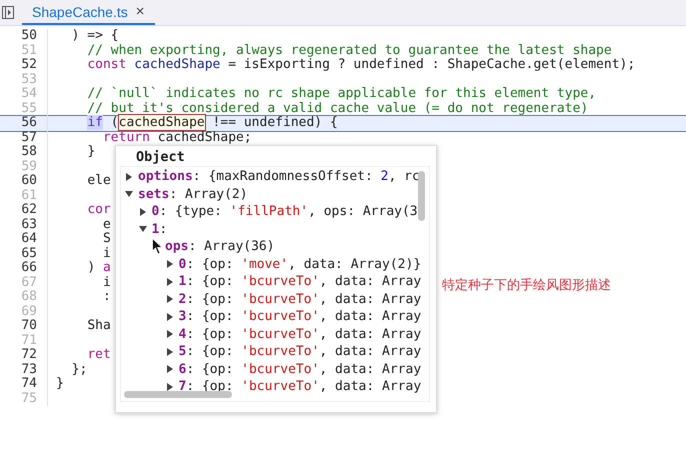 This screenshot has width=686, height=449. What do you see at coordinates (526, 285) in the screenshot?
I see `annotation-text: 特定种子下的手绘风图形描述` at bounding box center [526, 285].